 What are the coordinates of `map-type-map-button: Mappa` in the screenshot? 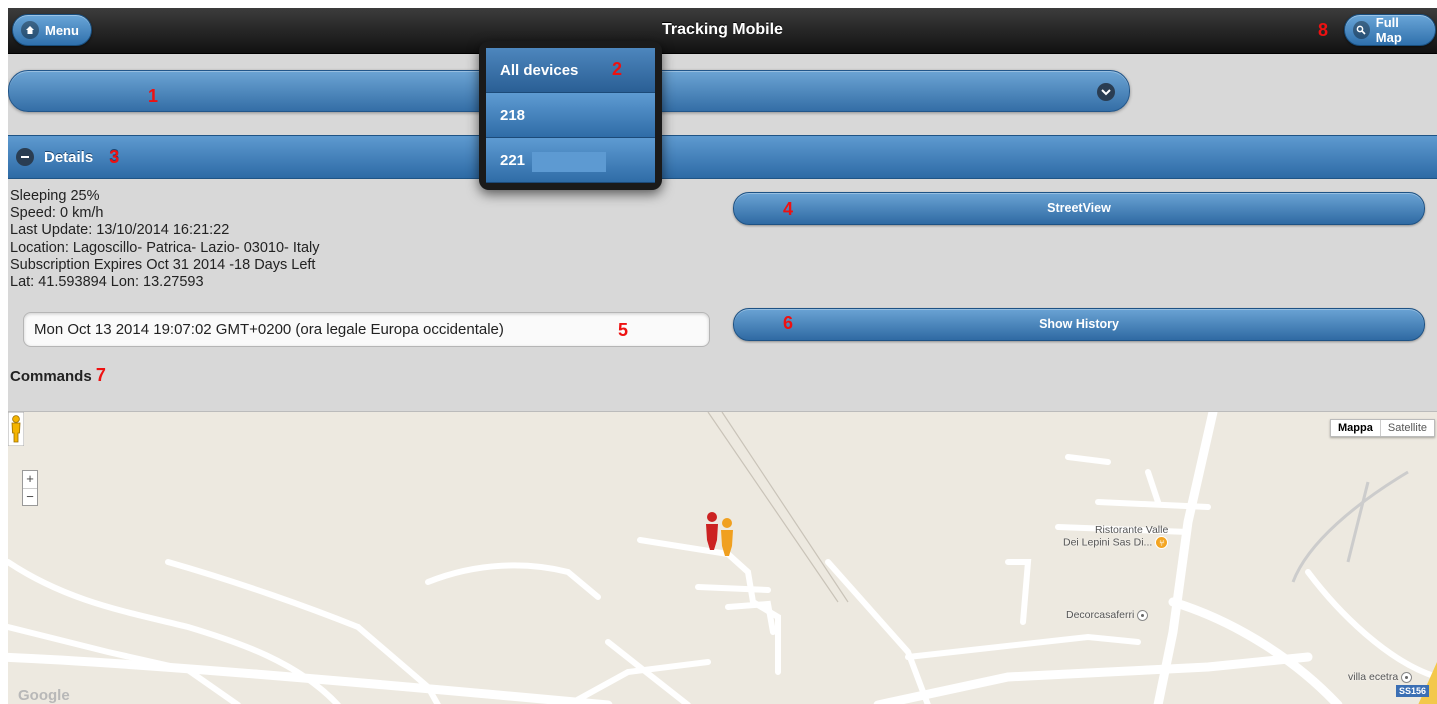 It's located at (1356, 428).